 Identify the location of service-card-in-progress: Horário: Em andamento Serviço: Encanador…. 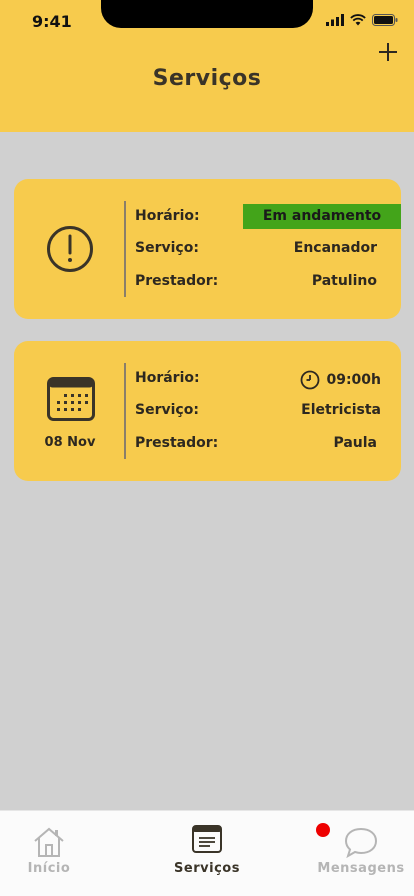
(207, 249).